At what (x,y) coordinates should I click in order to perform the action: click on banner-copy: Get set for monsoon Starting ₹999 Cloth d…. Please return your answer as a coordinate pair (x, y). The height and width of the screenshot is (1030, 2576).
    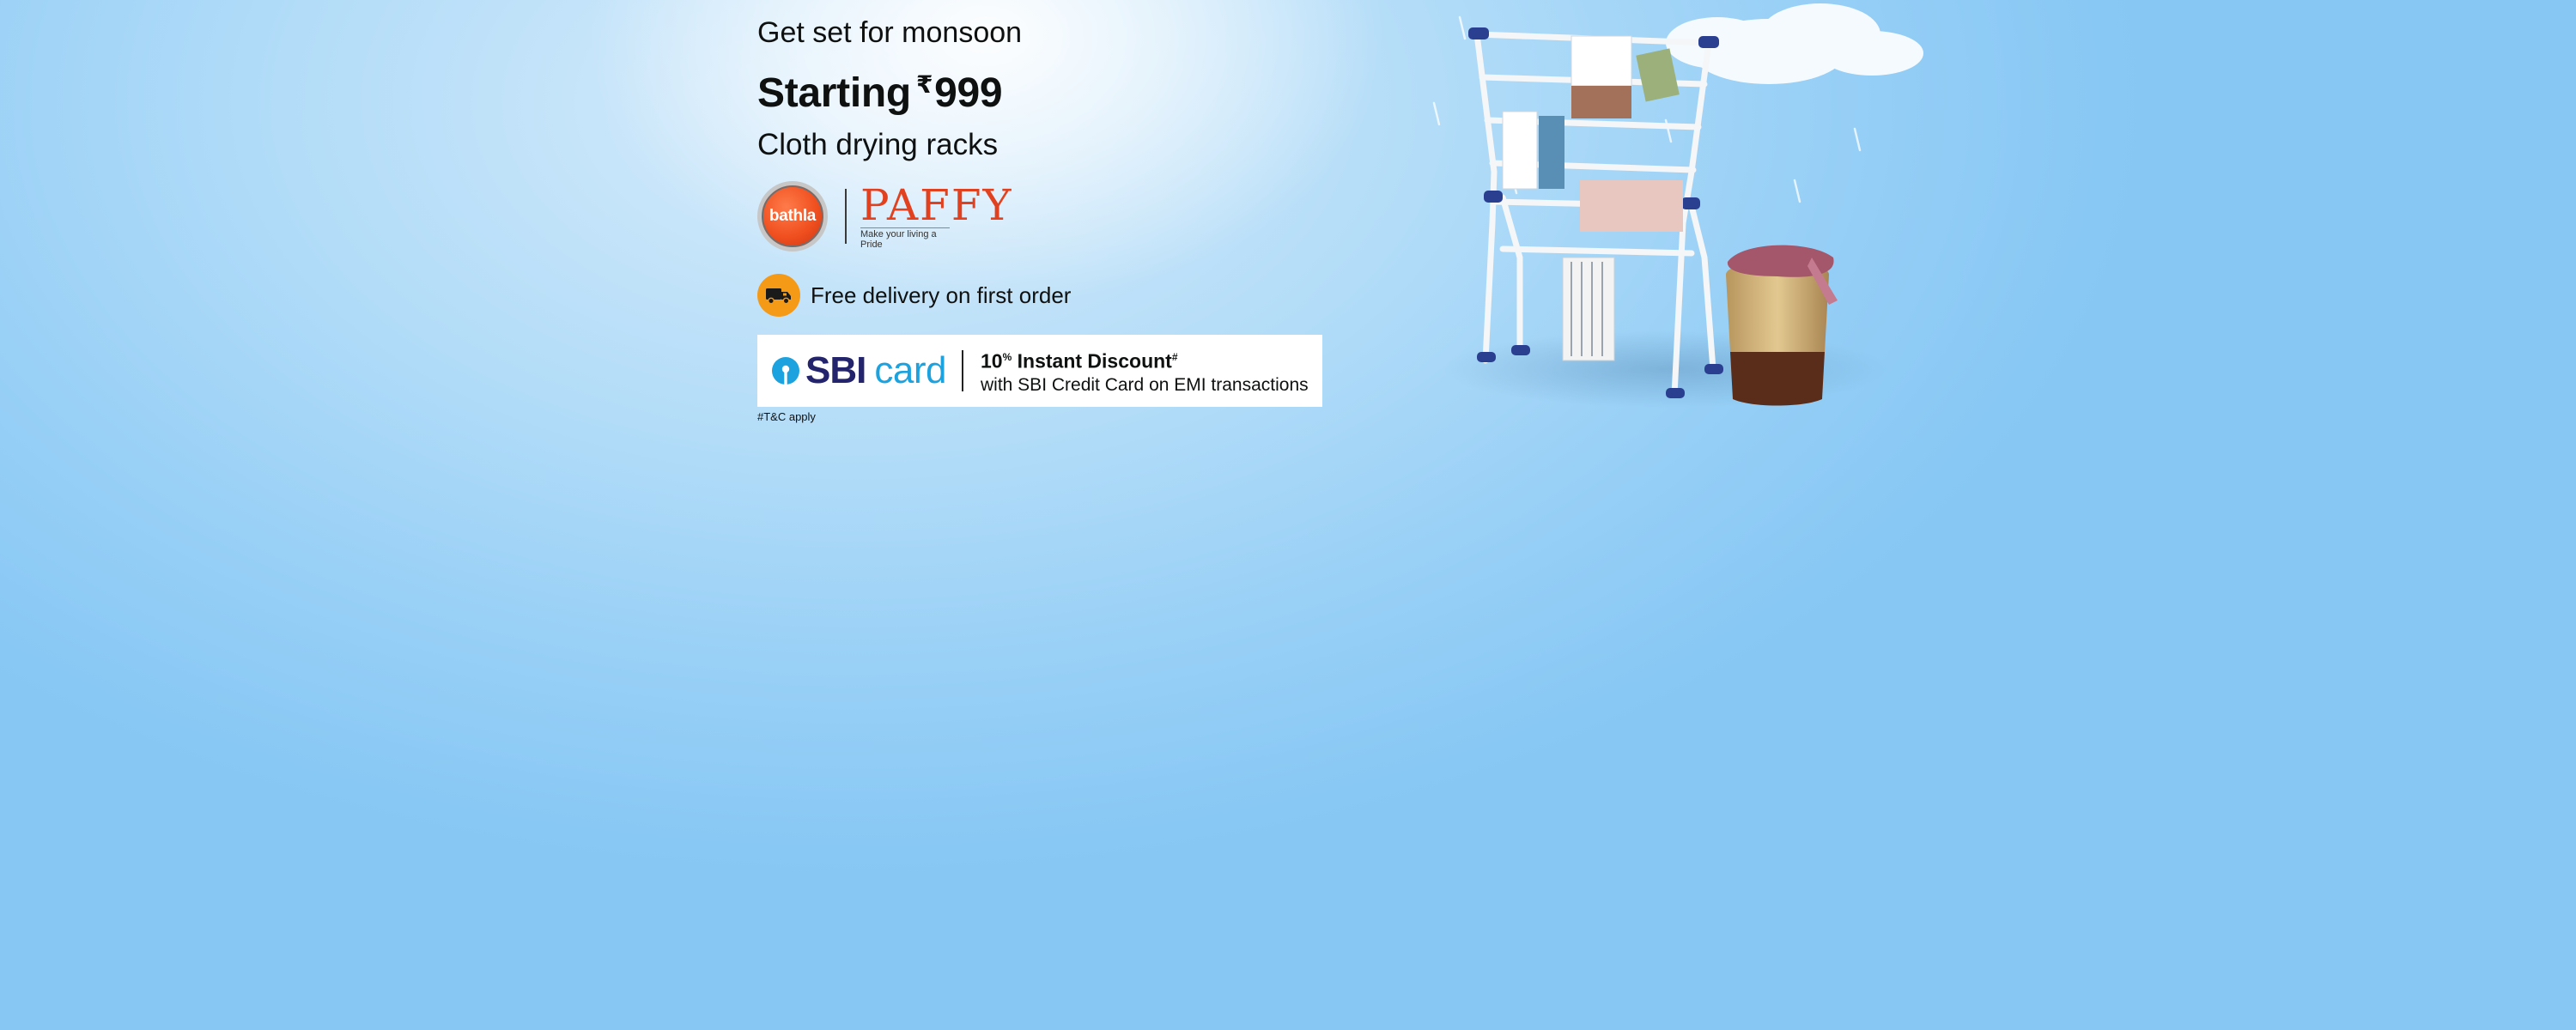
    Looking at the image, I should click on (1083, 217).